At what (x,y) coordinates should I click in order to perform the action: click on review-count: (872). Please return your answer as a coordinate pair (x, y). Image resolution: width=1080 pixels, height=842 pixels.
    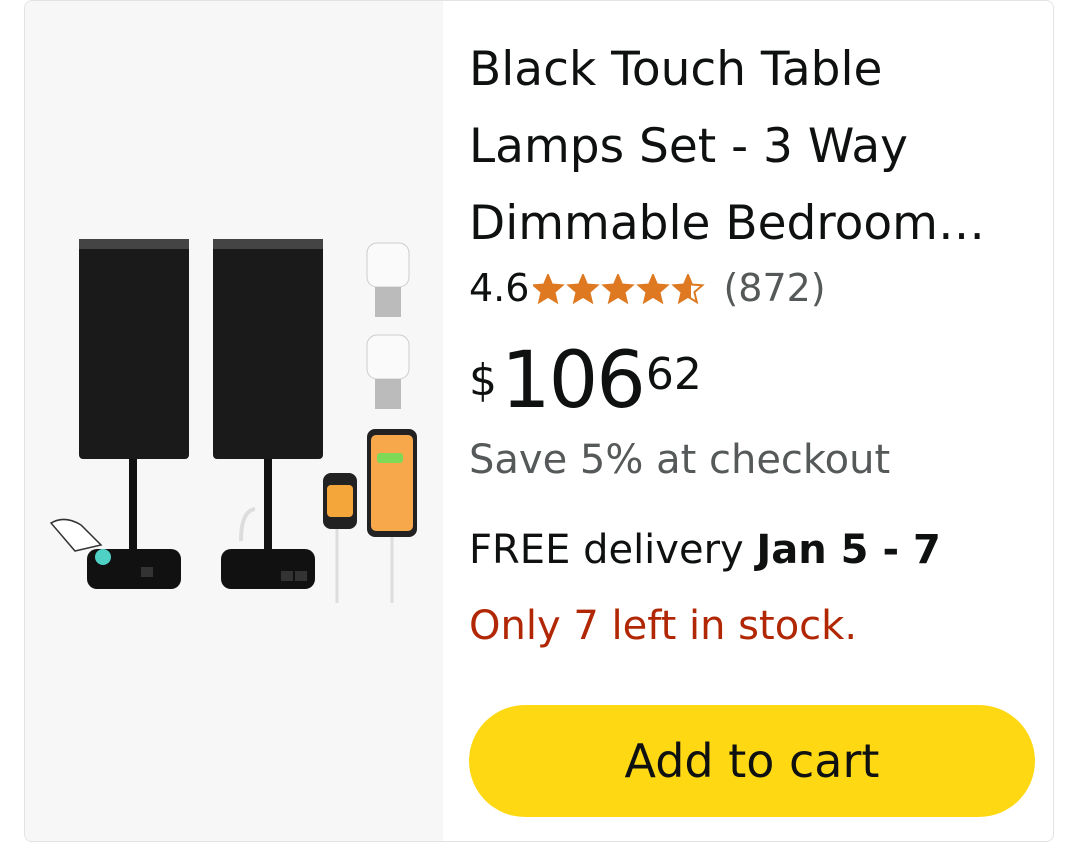
    Looking at the image, I should click on (774, 288).